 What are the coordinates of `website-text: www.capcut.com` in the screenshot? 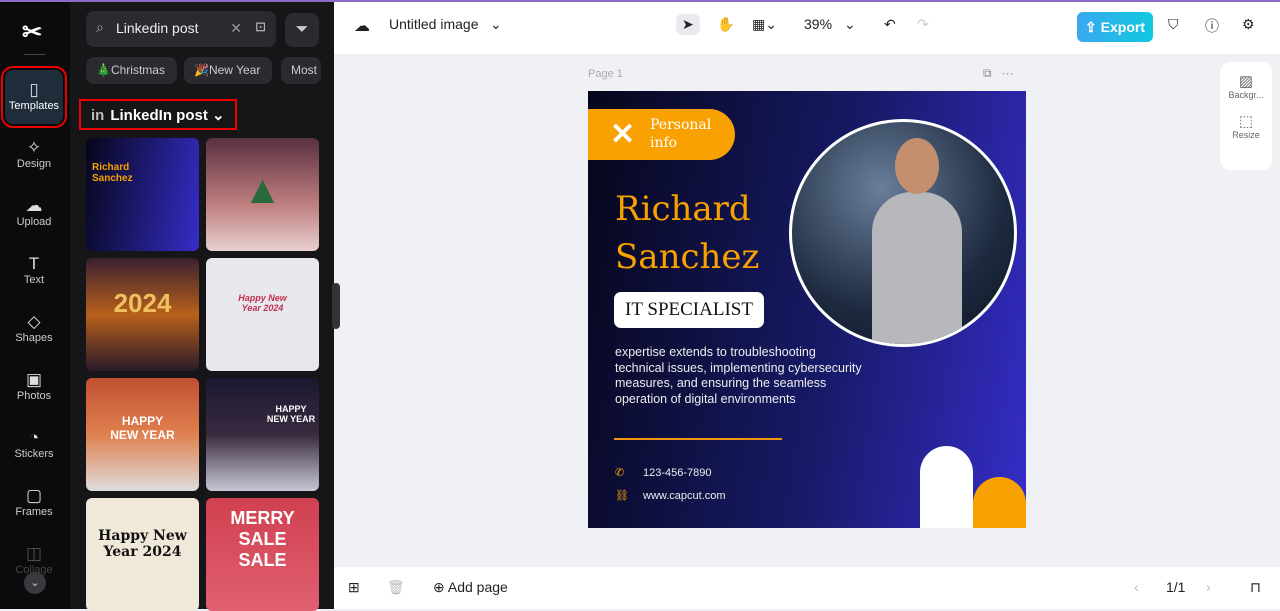 It's located at (684, 496).